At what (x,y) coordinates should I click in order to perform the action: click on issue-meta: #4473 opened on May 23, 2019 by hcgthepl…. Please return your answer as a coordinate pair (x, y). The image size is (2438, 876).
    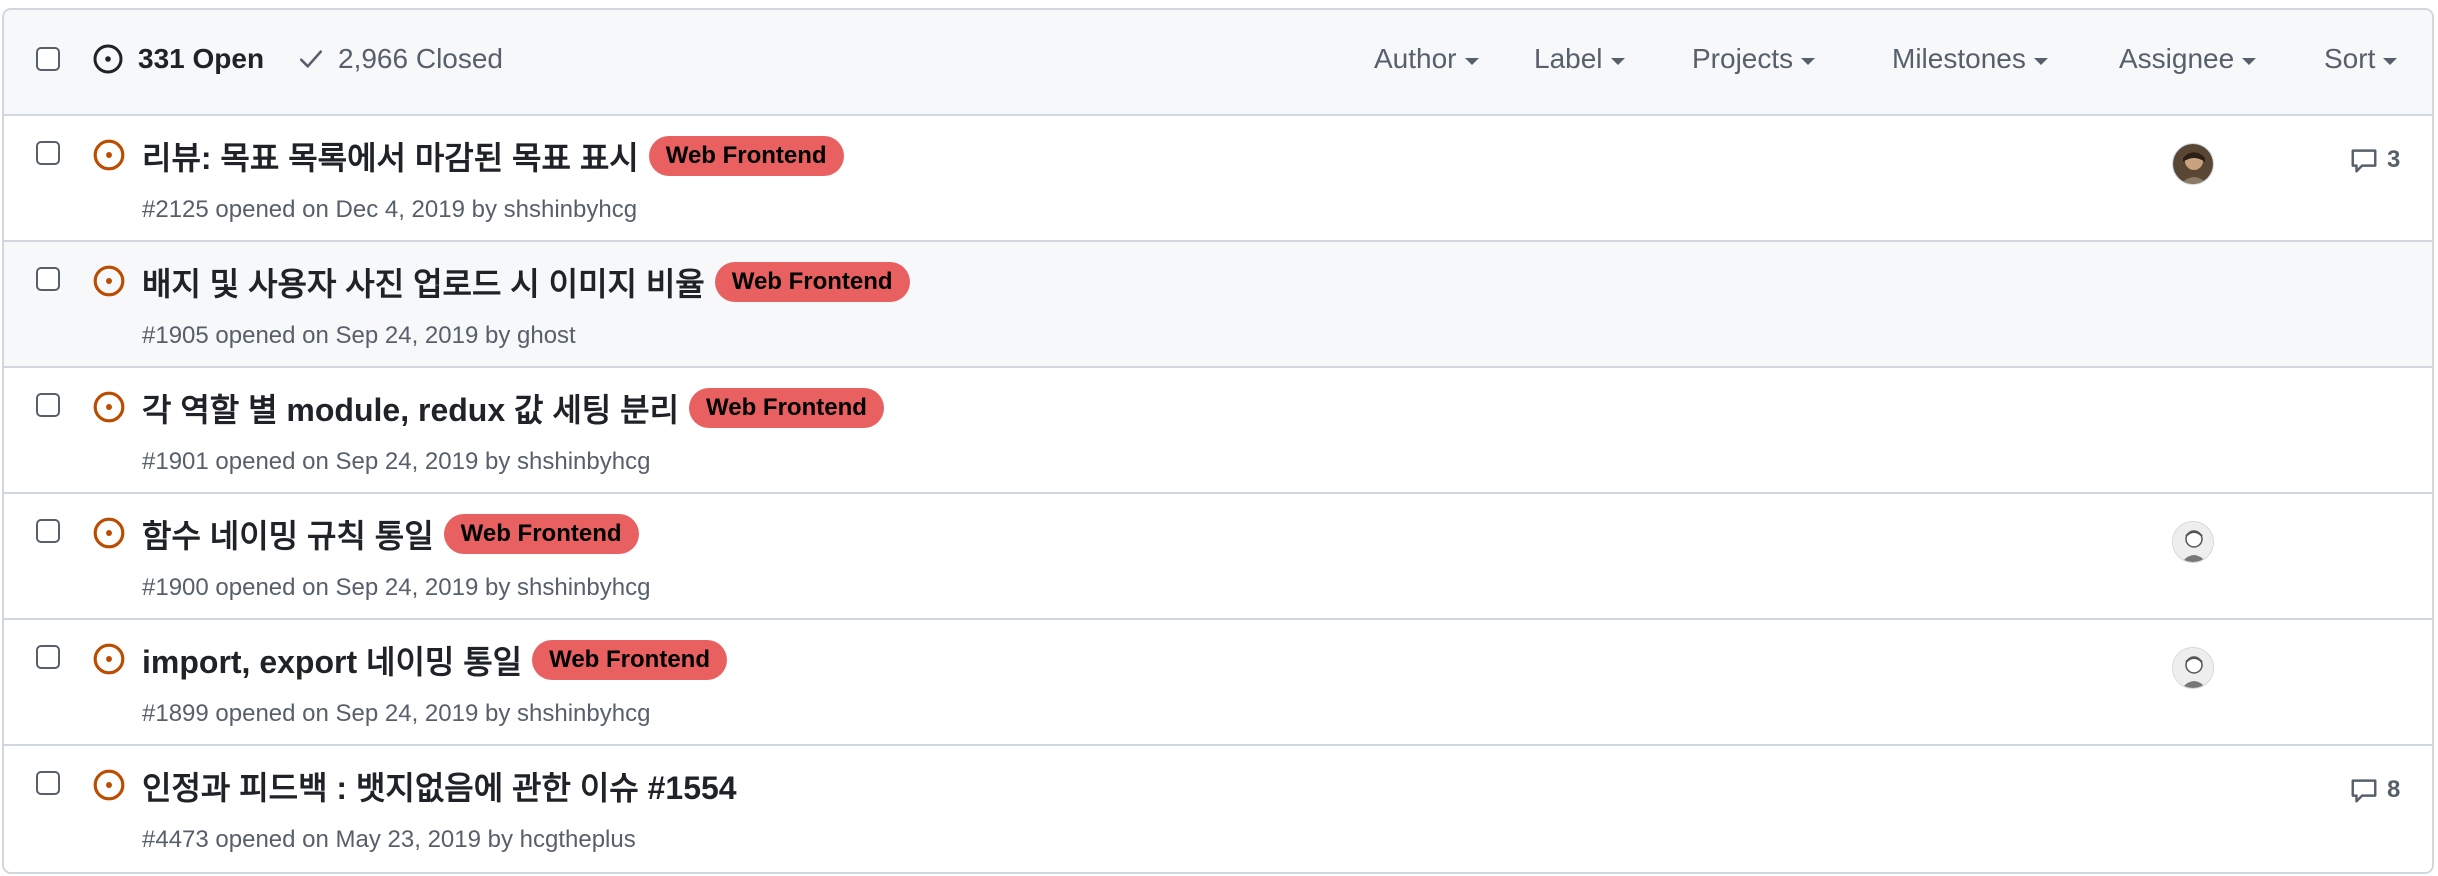
    Looking at the image, I should click on (389, 839).